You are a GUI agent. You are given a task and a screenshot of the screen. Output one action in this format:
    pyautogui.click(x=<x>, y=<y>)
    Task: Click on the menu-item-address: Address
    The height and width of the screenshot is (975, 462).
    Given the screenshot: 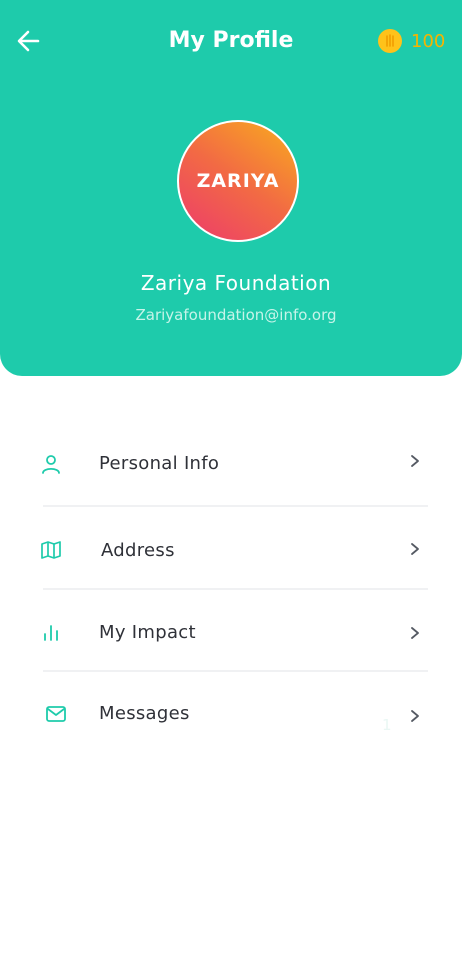 What is the action you would take?
    pyautogui.click(x=231, y=550)
    